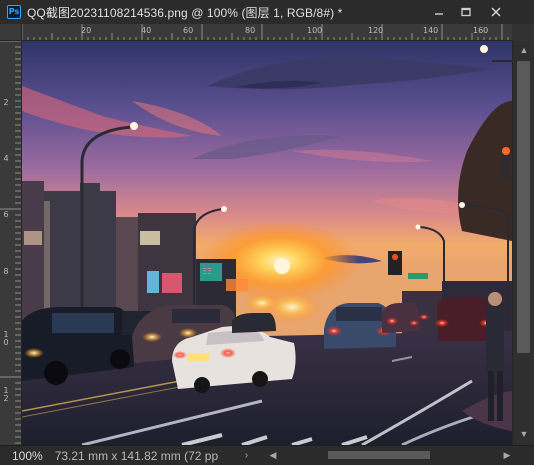 The image size is (534, 465). What do you see at coordinates (379, 455) in the screenshot?
I see `horizontal-scroll-thumb` at bounding box center [379, 455].